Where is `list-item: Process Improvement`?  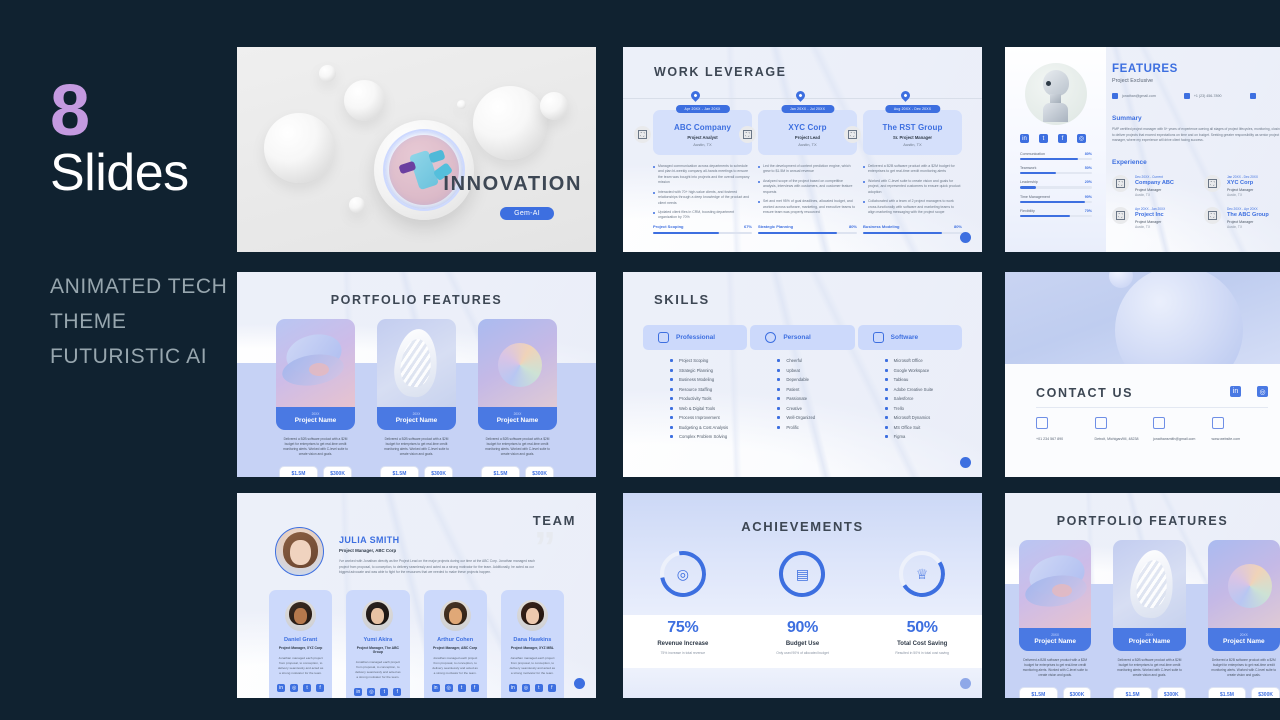 list-item: Process Improvement is located at coordinates (708, 417).